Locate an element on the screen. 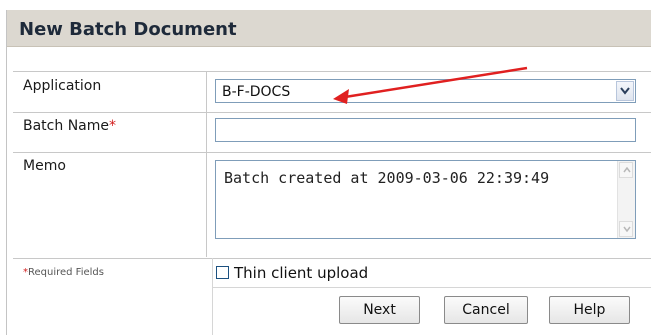 This screenshot has height=336, width=651. application-label: Application is located at coordinates (62, 86).